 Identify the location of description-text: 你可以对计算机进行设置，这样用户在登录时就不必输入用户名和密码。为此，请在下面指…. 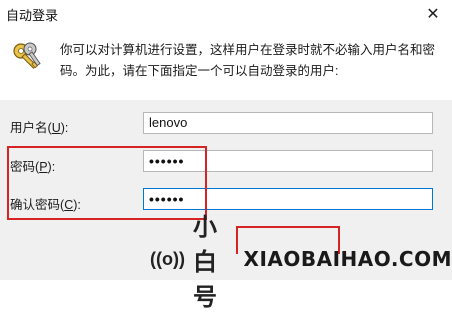
(248, 60).